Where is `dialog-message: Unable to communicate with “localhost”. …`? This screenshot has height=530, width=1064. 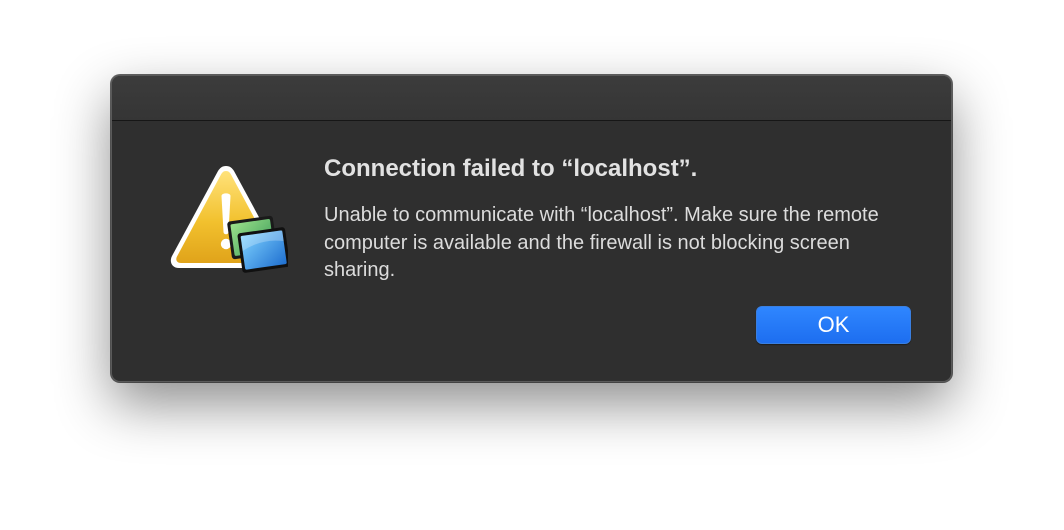
dialog-message: Unable to communicate with “localhost”. … is located at coordinates (601, 242).